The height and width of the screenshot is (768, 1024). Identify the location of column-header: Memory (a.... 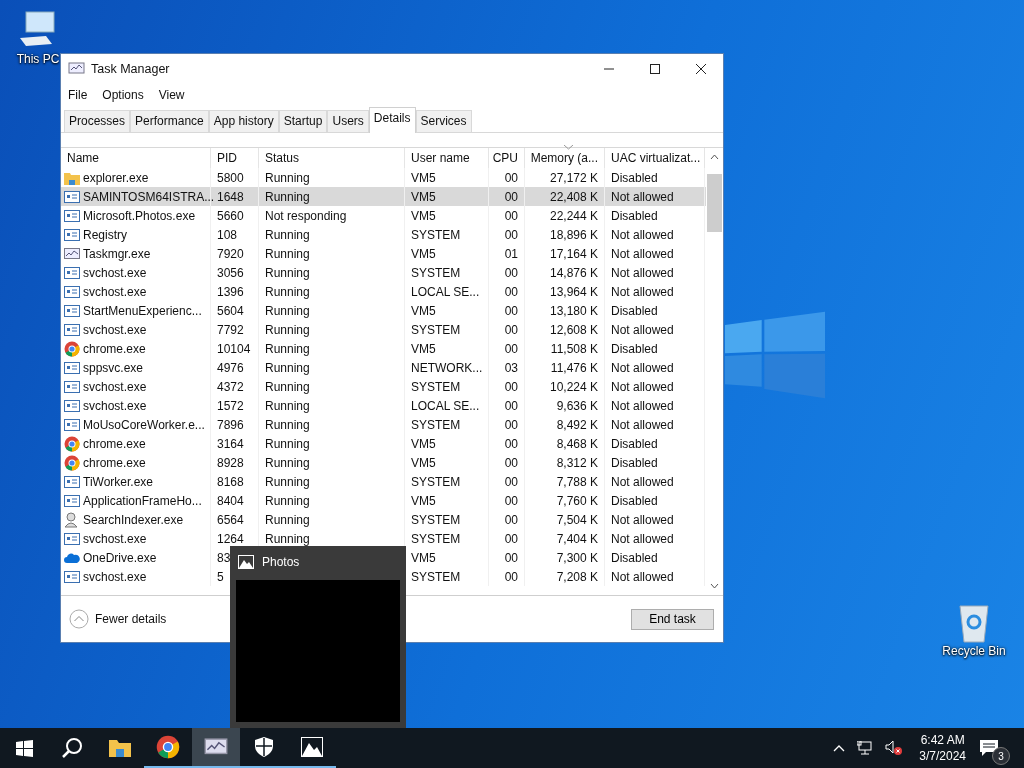
(565, 158).